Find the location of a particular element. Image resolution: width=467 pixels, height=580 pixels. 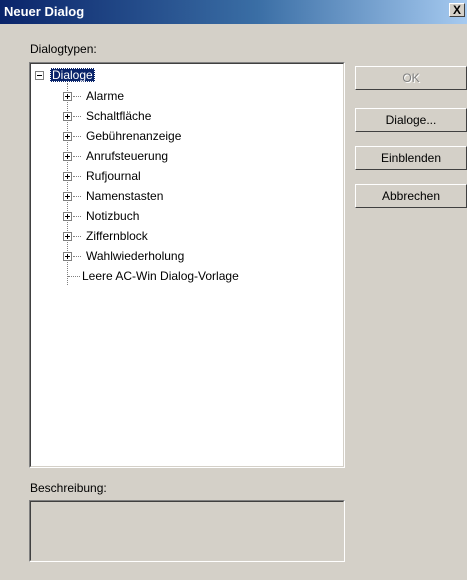

tree-root-label: Dialoge is located at coordinates (72, 75).